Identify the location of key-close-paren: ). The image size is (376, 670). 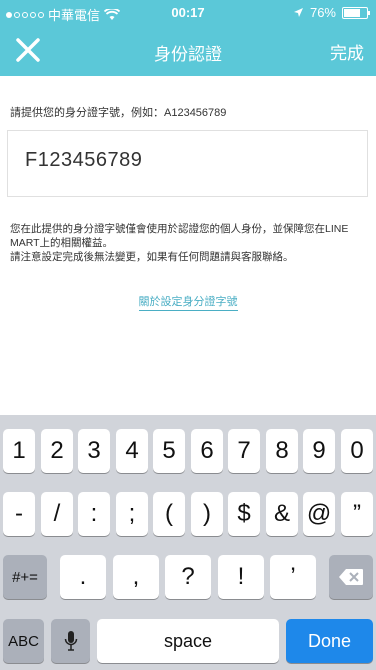
(207, 514).